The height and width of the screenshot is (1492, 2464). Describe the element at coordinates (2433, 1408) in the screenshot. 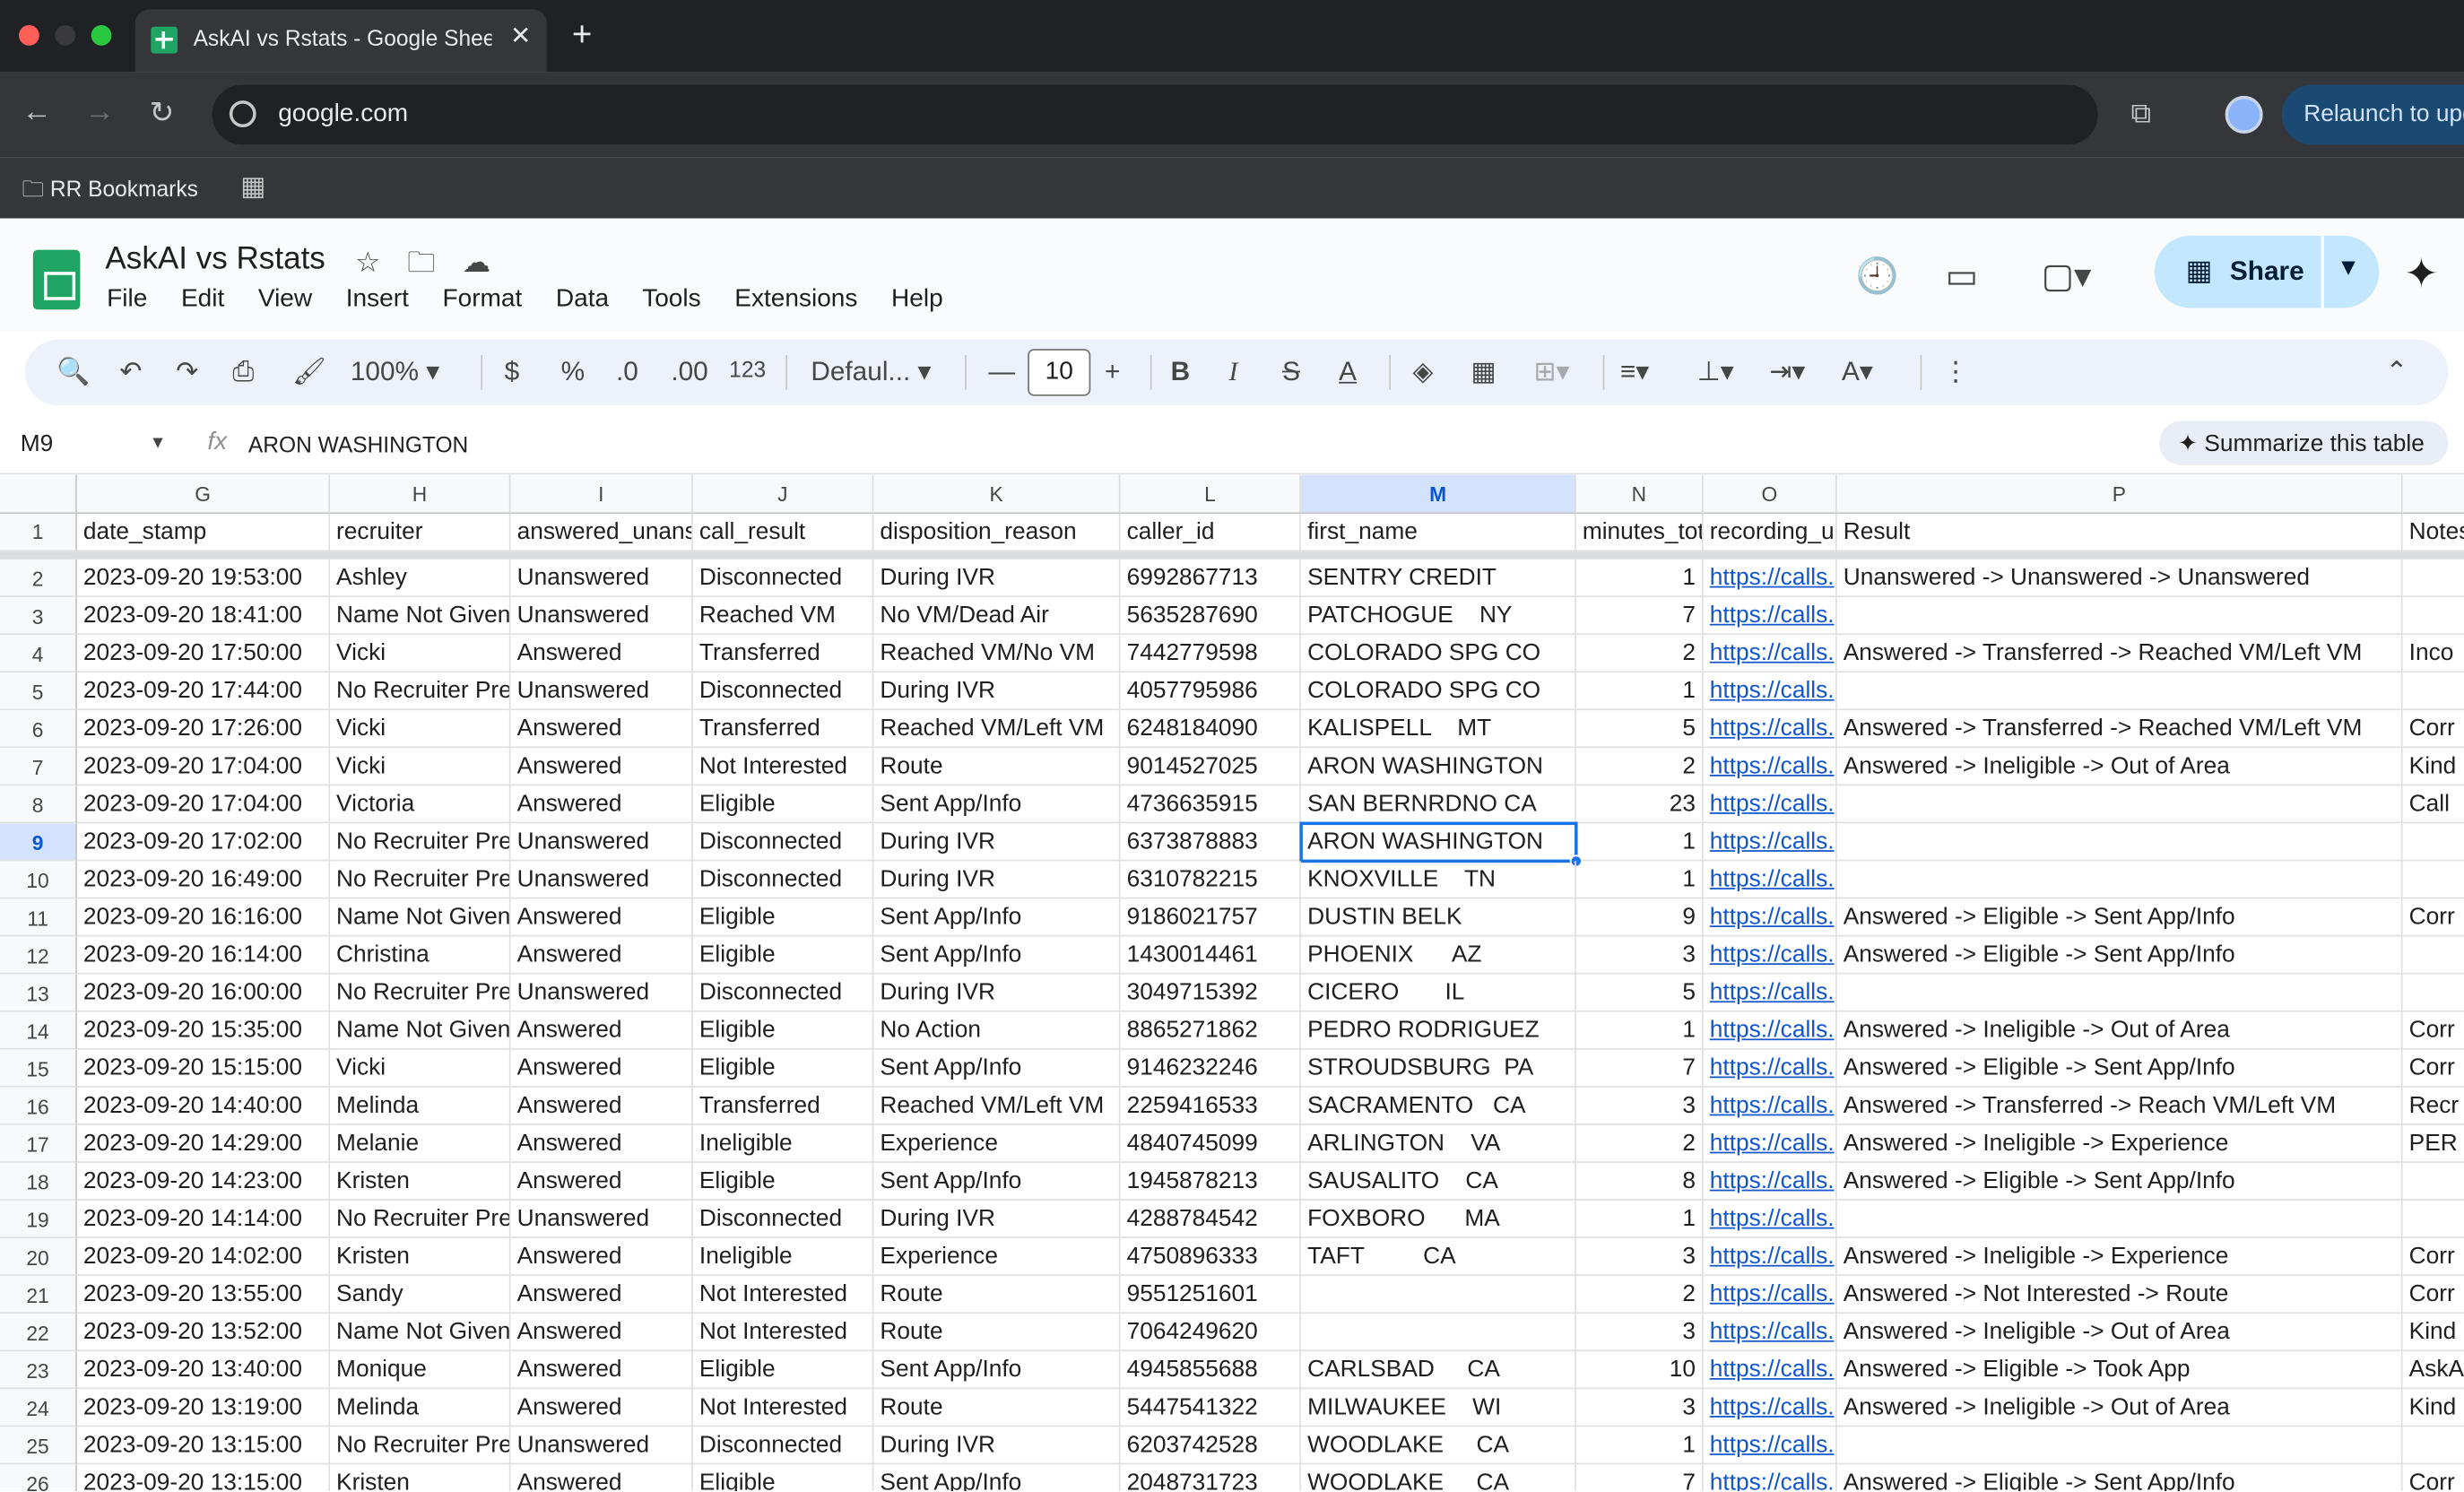

I see `table-cell: Kind` at that location.